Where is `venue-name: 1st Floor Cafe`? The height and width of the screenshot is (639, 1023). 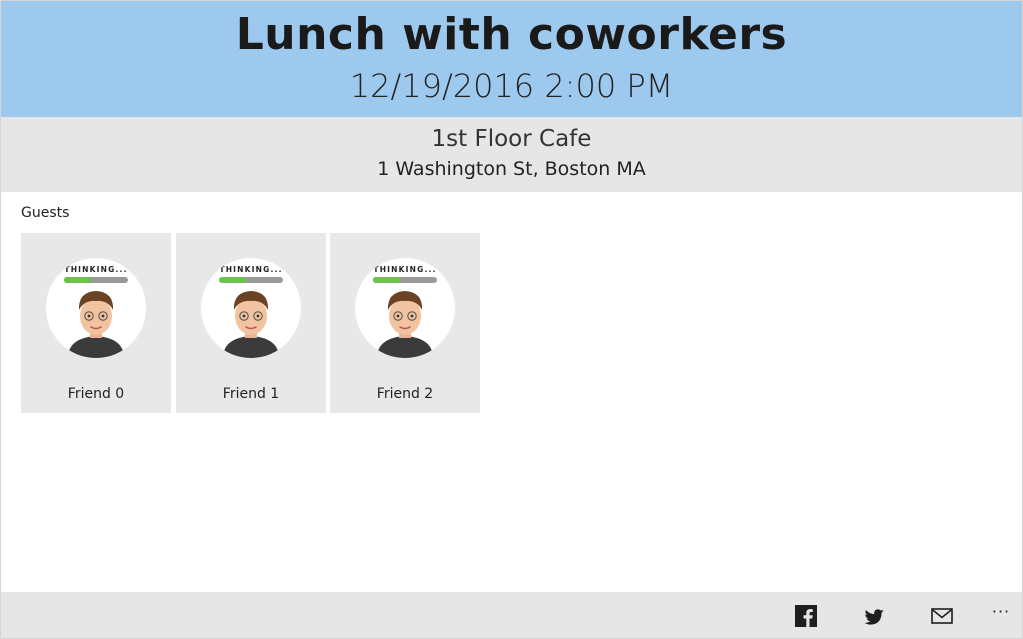
venue-name: 1st Floor Cafe is located at coordinates (511, 139).